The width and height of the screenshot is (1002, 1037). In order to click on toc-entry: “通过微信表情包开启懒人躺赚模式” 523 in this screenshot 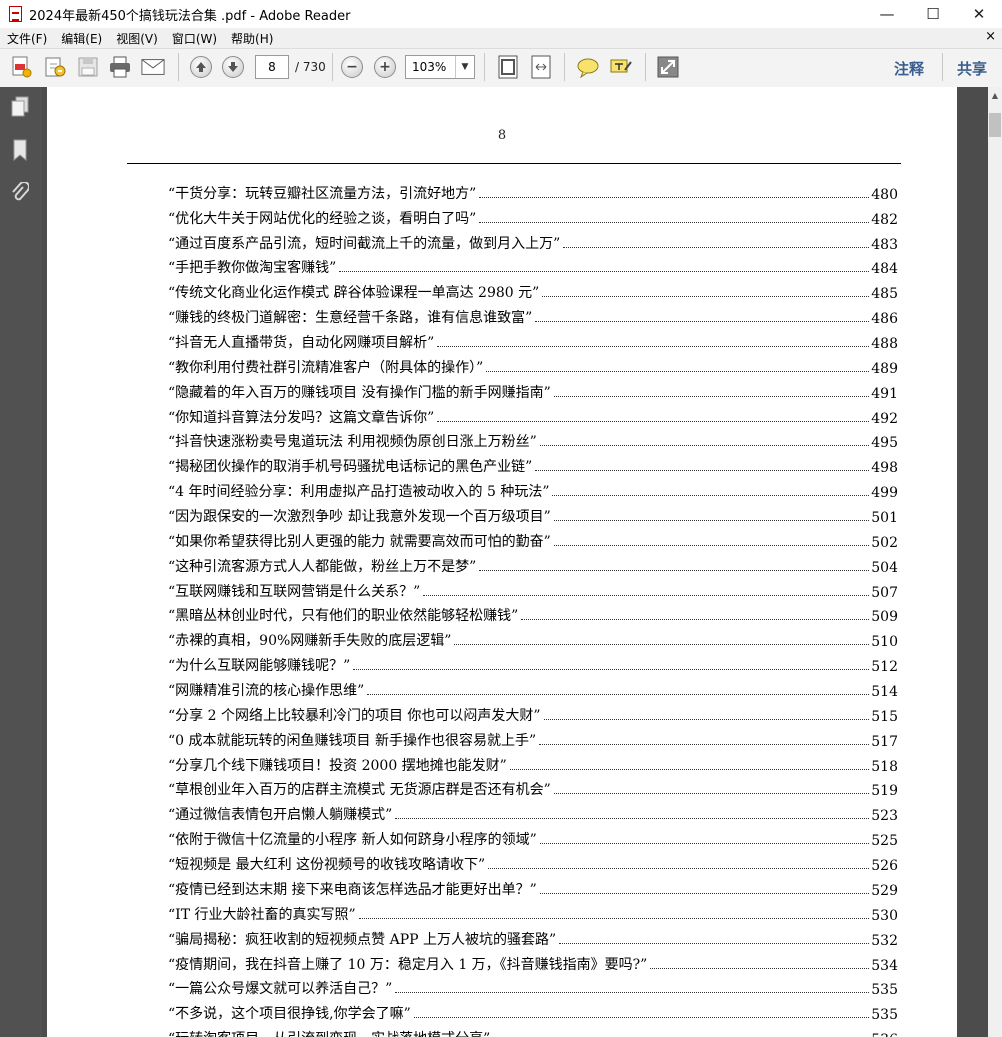, I will do `click(533, 811)`.